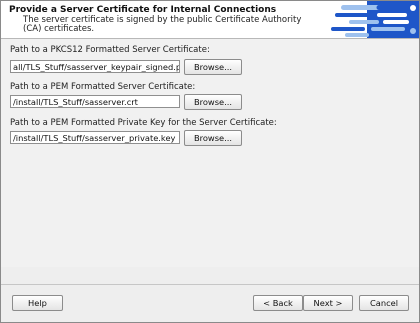 The image size is (420, 323). I want to click on pem-cert-path-input: /install/TLS_Stuff/sasserver.crt, so click(95, 101).